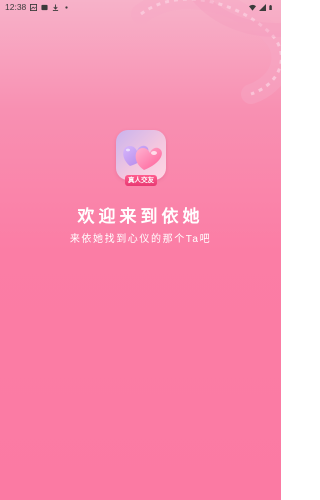 The height and width of the screenshot is (500, 320). What do you see at coordinates (16, 7) in the screenshot?
I see `status-time: 12:38` at bounding box center [16, 7].